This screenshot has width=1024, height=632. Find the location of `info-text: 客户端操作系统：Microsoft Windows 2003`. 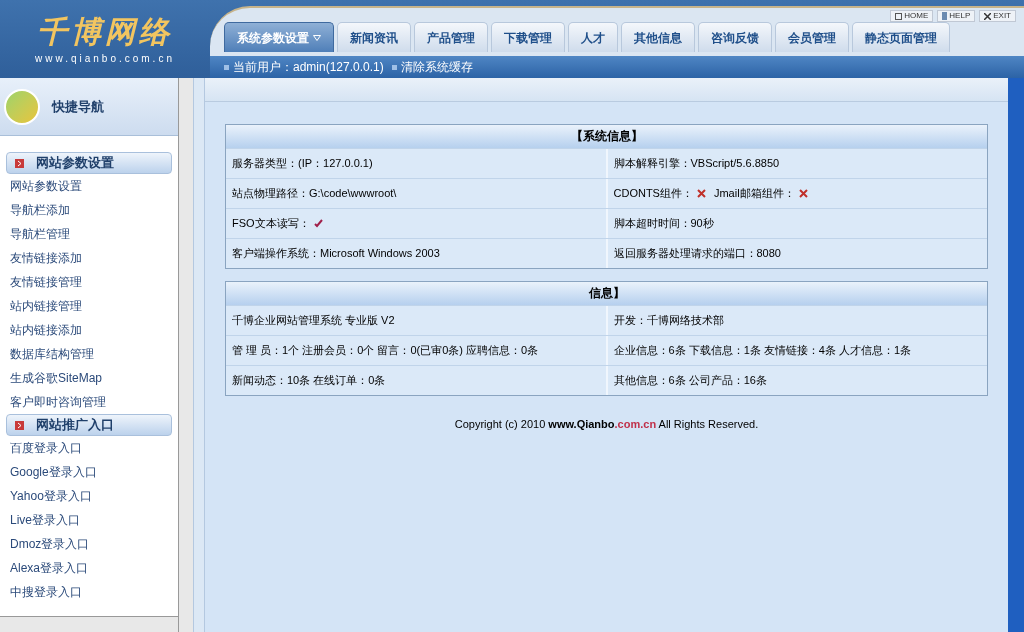

info-text: 客户端操作系统：Microsoft Windows 2003 is located at coordinates (336, 254).